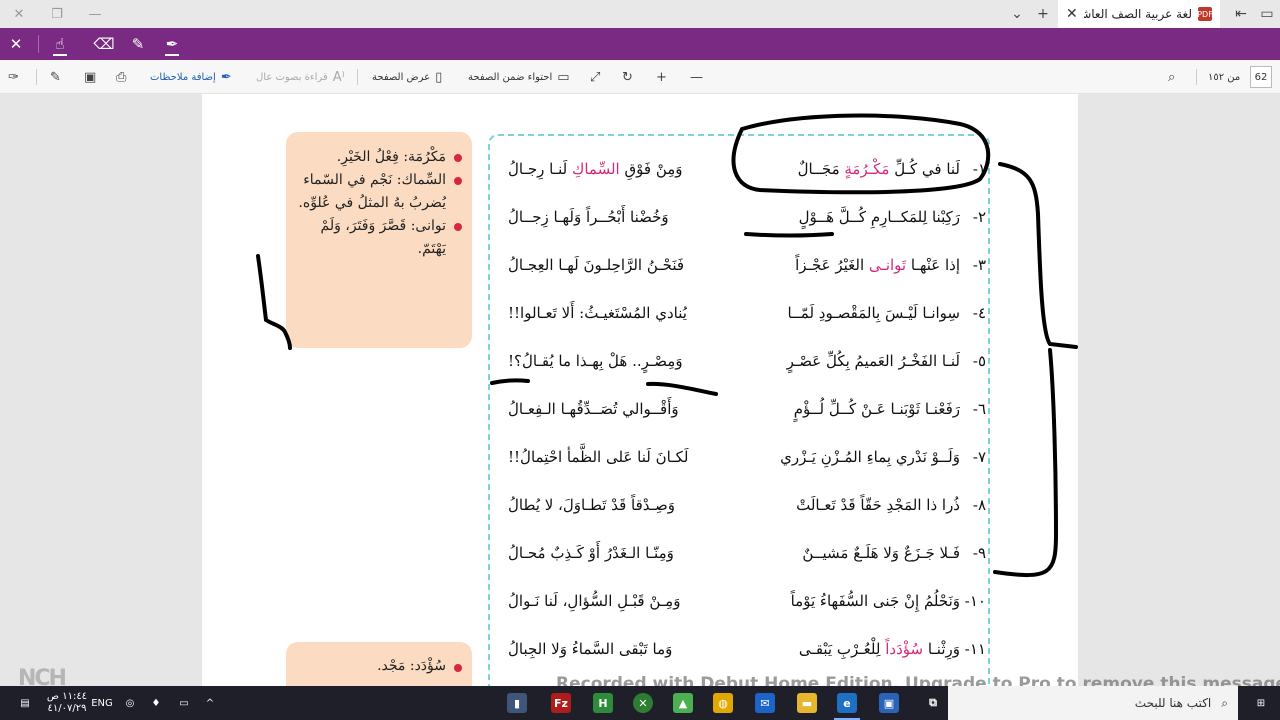 This screenshot has height=720, width=1280. I want to click on verse-second-hemistich: وَأَقْــوالي تُصَــدِّقُهـا الـفِعـالُ, so click(593, 409).